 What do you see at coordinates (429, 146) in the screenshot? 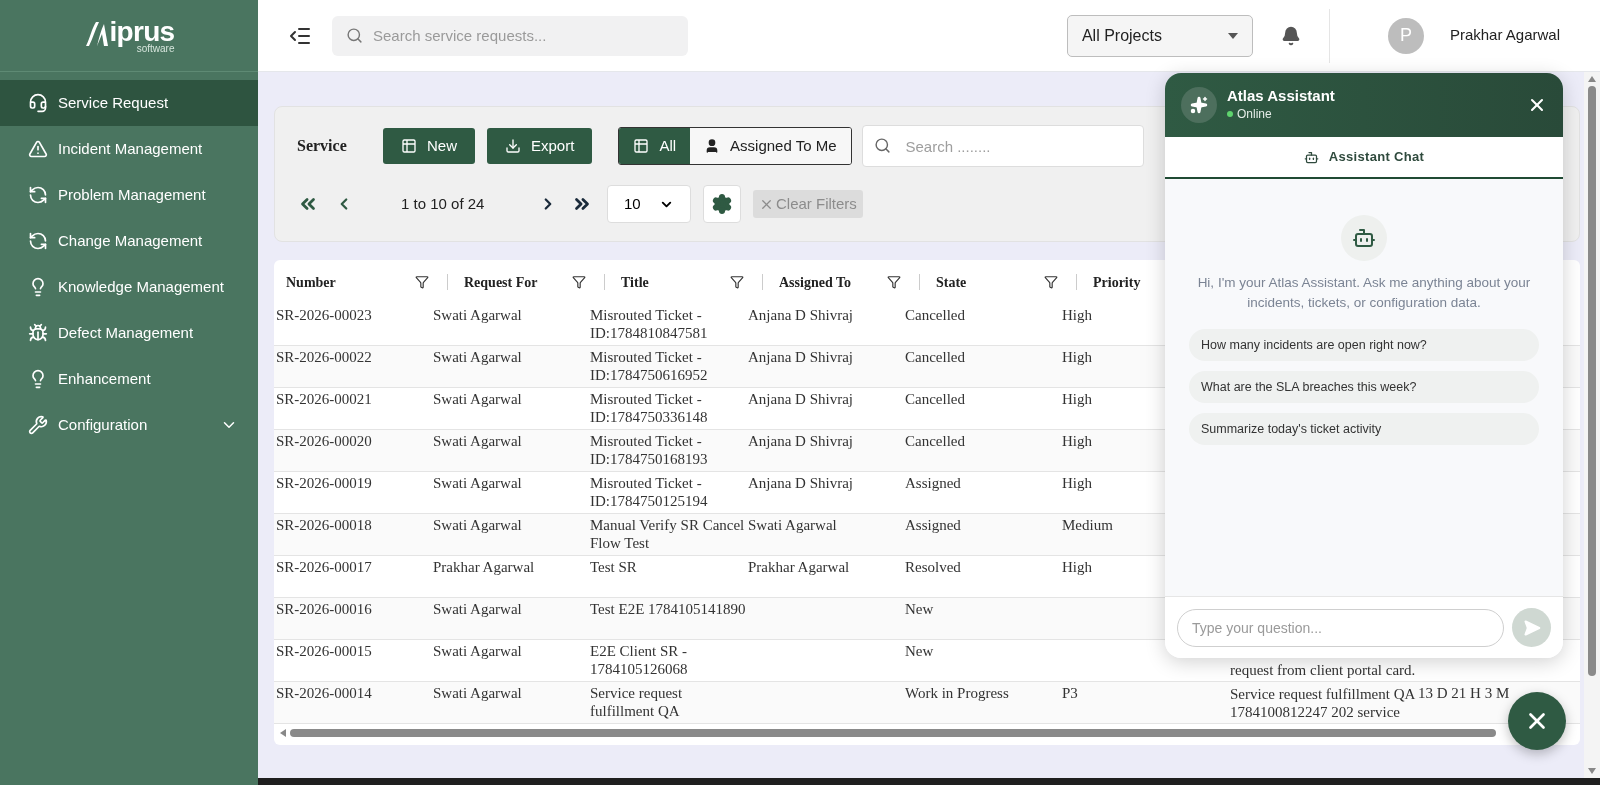
I see `toolbar-button: New` at bounding box center [429, 146].